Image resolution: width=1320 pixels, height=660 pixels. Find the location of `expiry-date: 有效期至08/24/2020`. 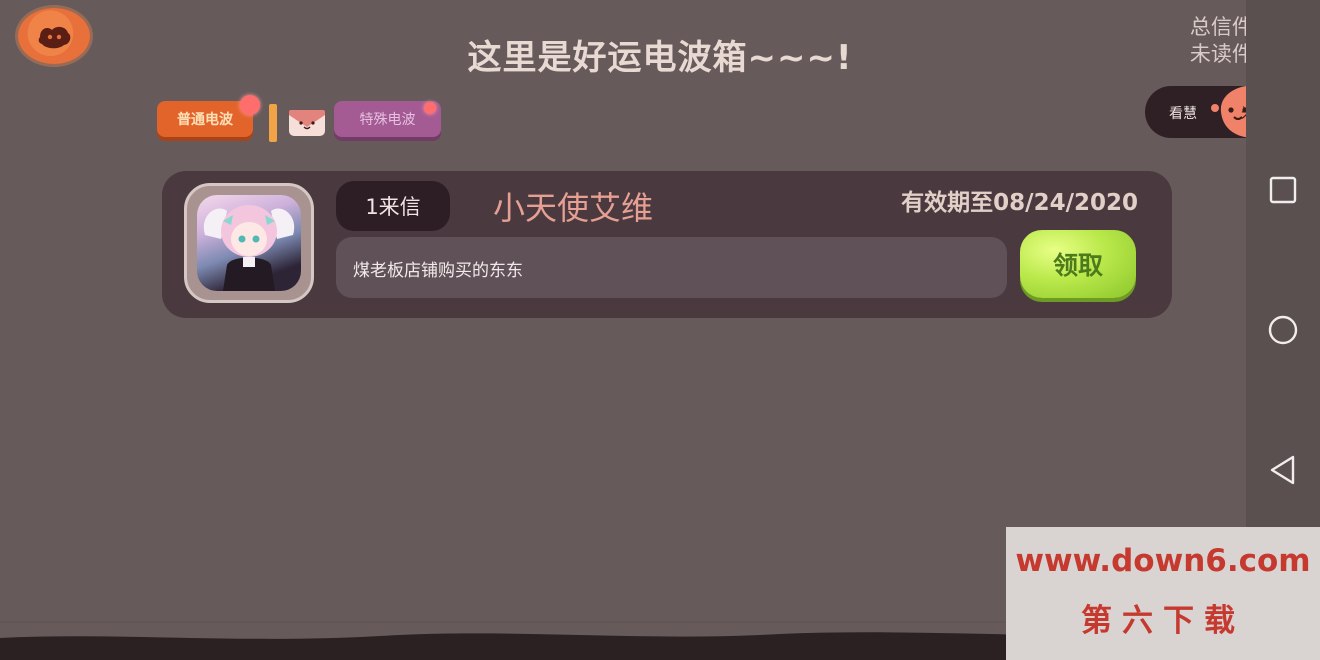

expiry-date: 有效期至08/24/2020 is located at coordinates (1019, 203).